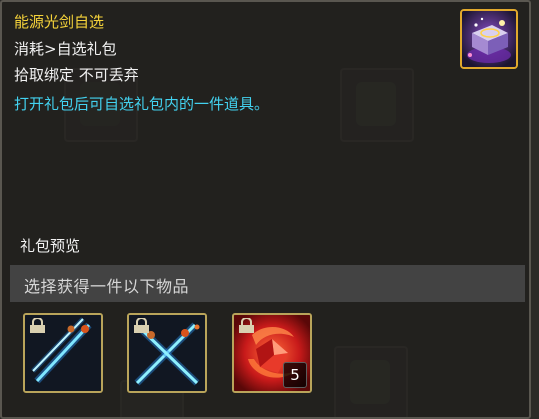 This screenshot has width=539, height=419. I want to click on item-type-line: 消耗>自选礼包, so click(65, 49).